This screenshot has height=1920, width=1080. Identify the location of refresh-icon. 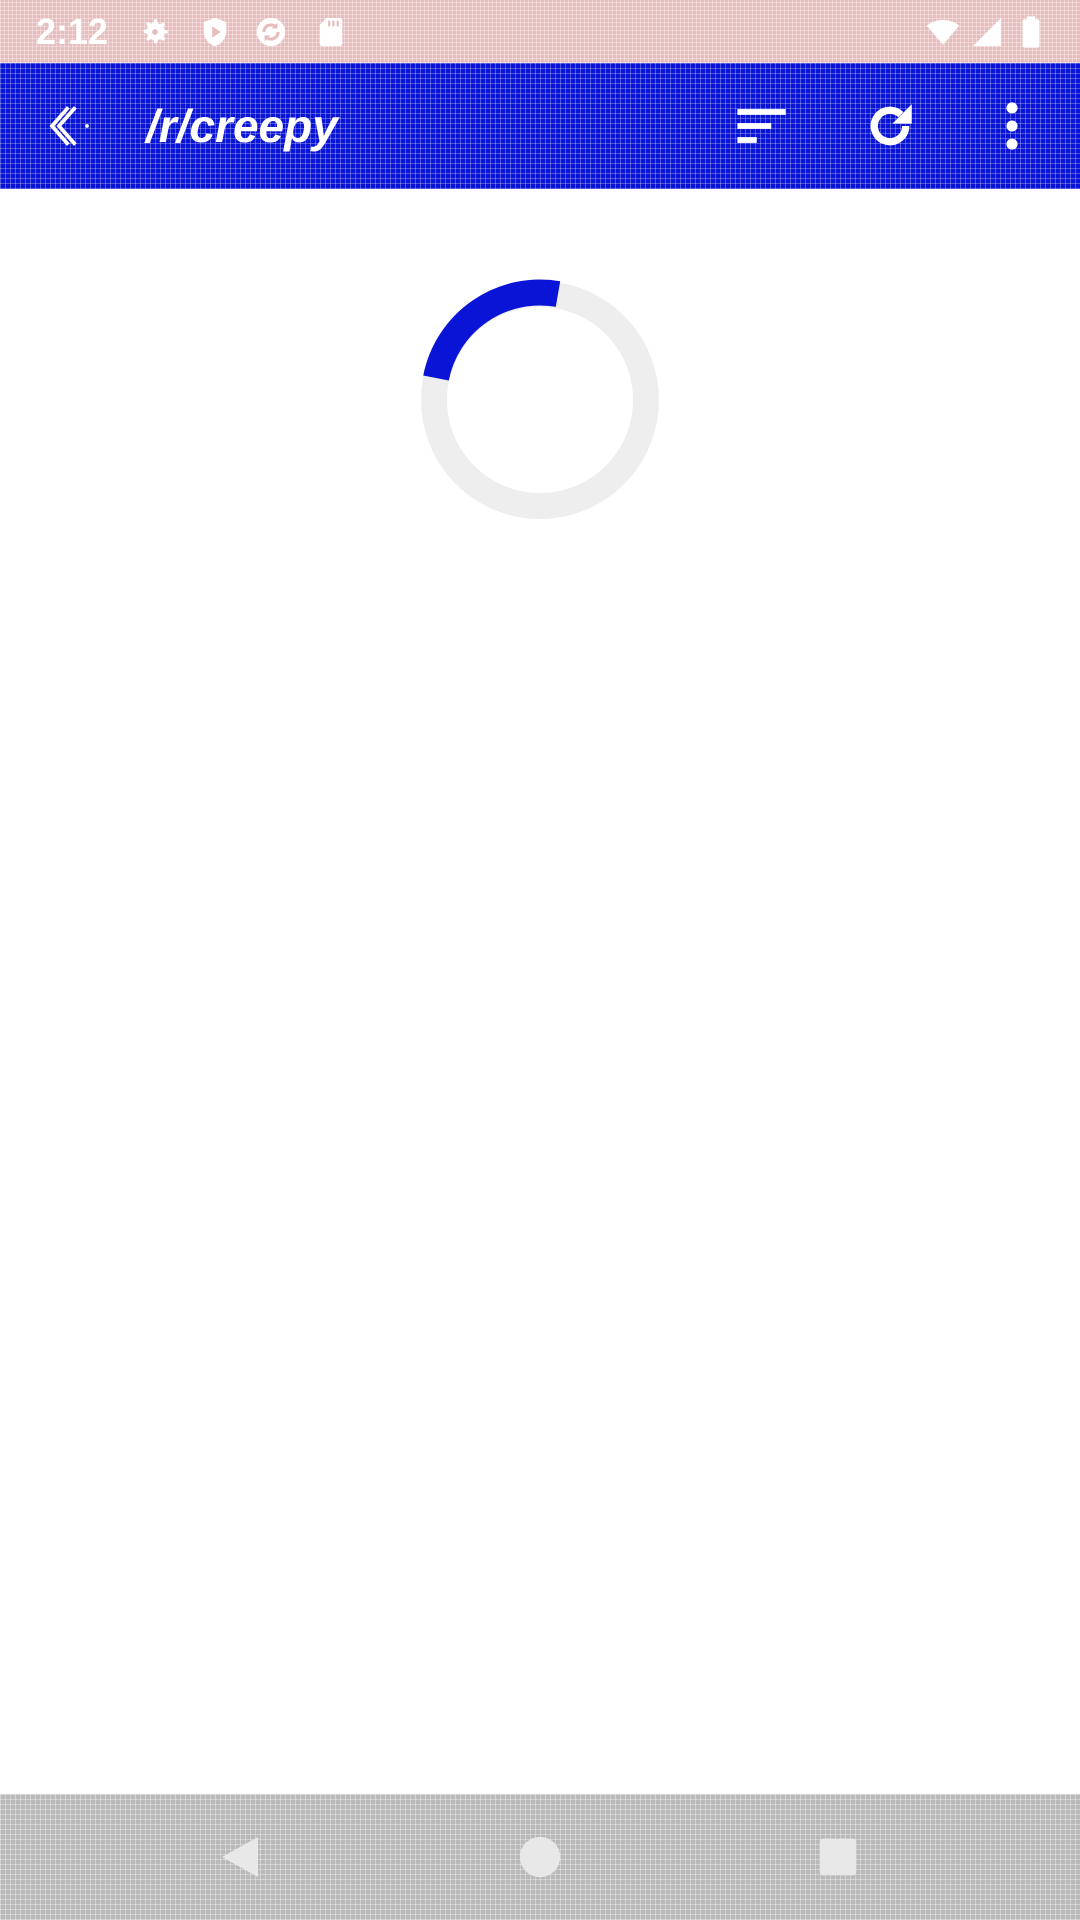
(891, 125).